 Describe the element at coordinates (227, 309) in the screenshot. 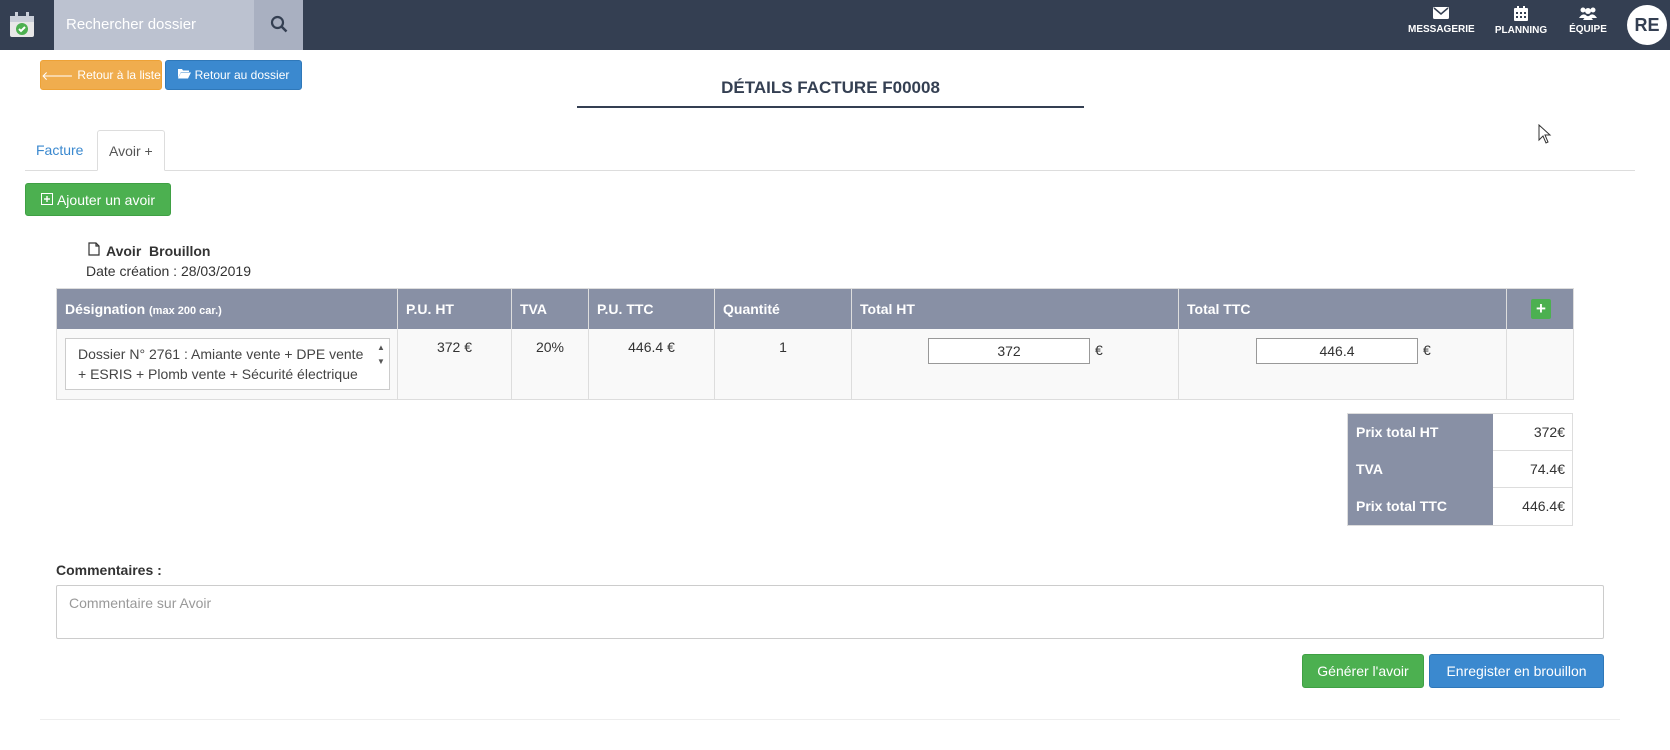

I see `col-designation: Désignation (max 200 car.)` at that location.